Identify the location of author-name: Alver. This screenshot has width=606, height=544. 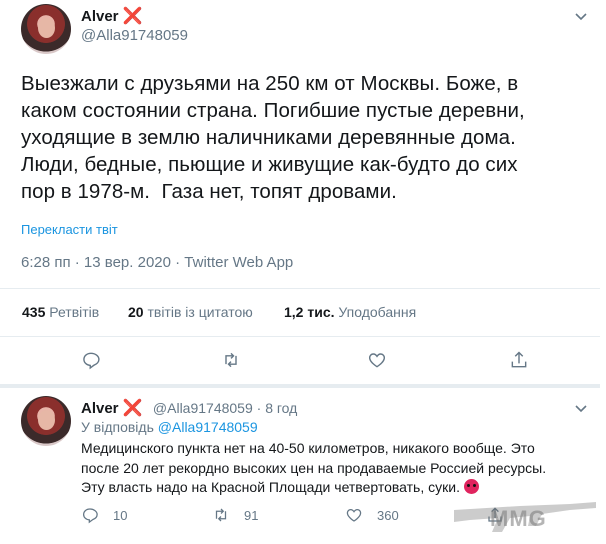
(100, 16).